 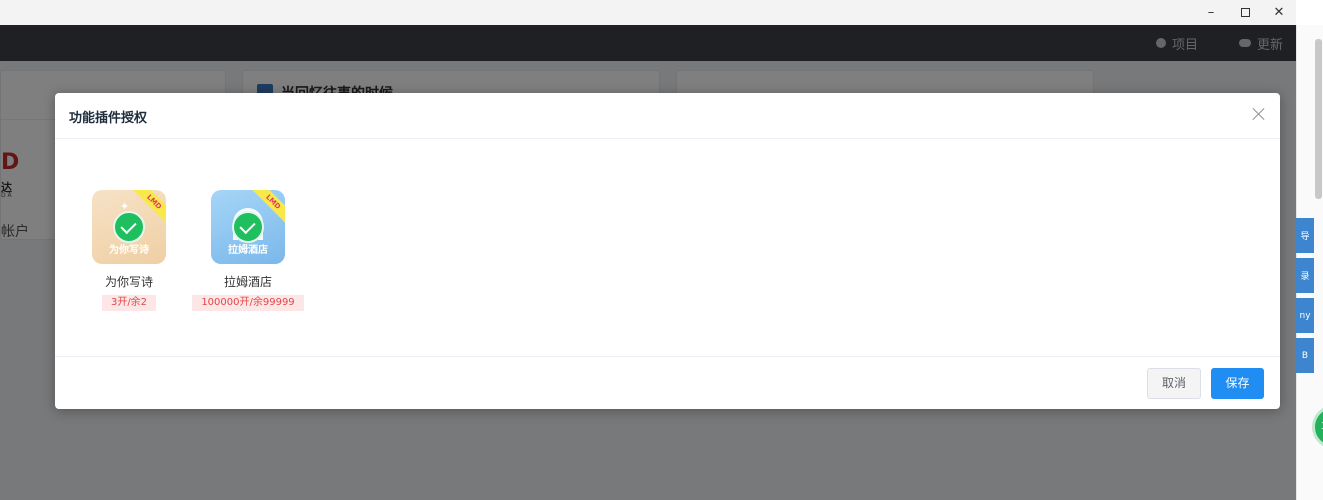 I want to click on side-tab-1: 导, so click(x=1305, y=235).